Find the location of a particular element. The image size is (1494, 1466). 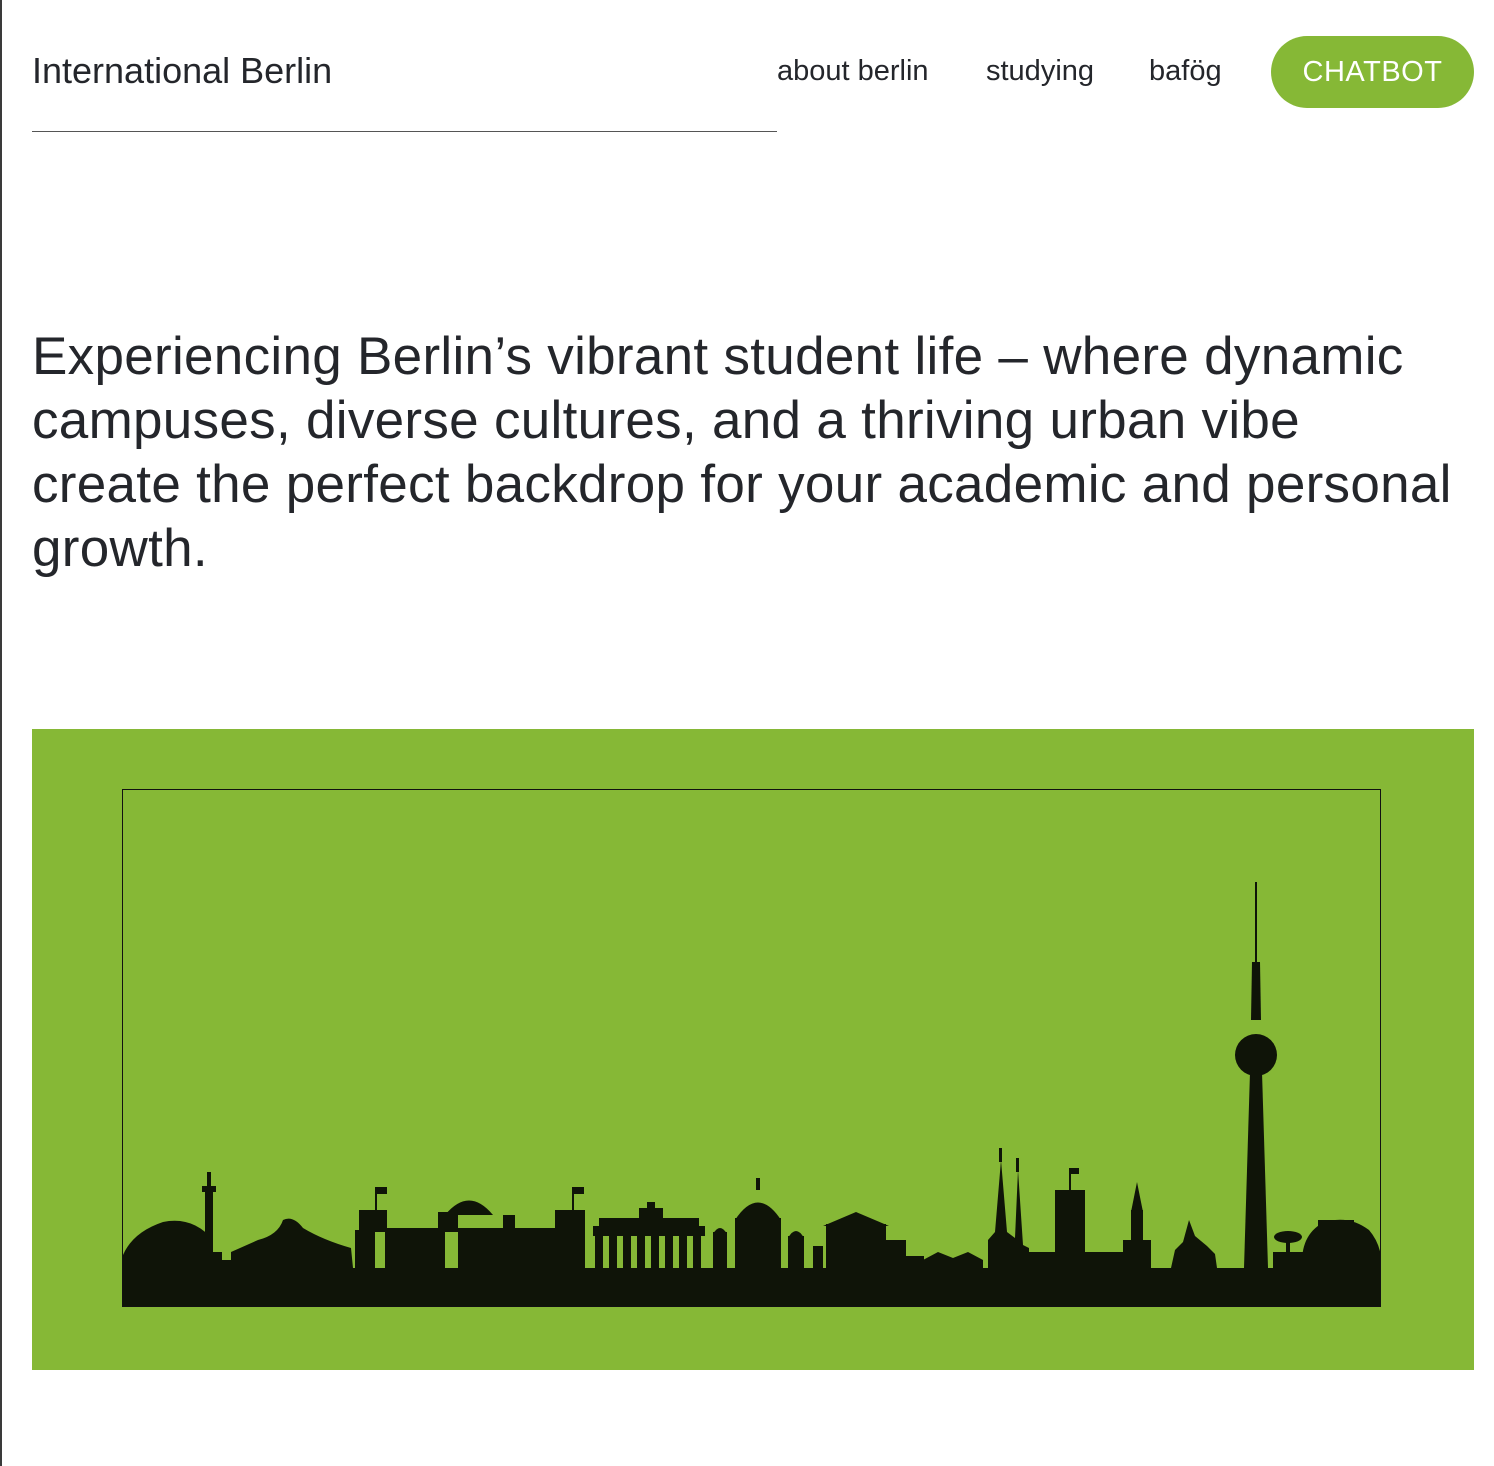

site-title: International Berlin is located at coordinates (182, 71).